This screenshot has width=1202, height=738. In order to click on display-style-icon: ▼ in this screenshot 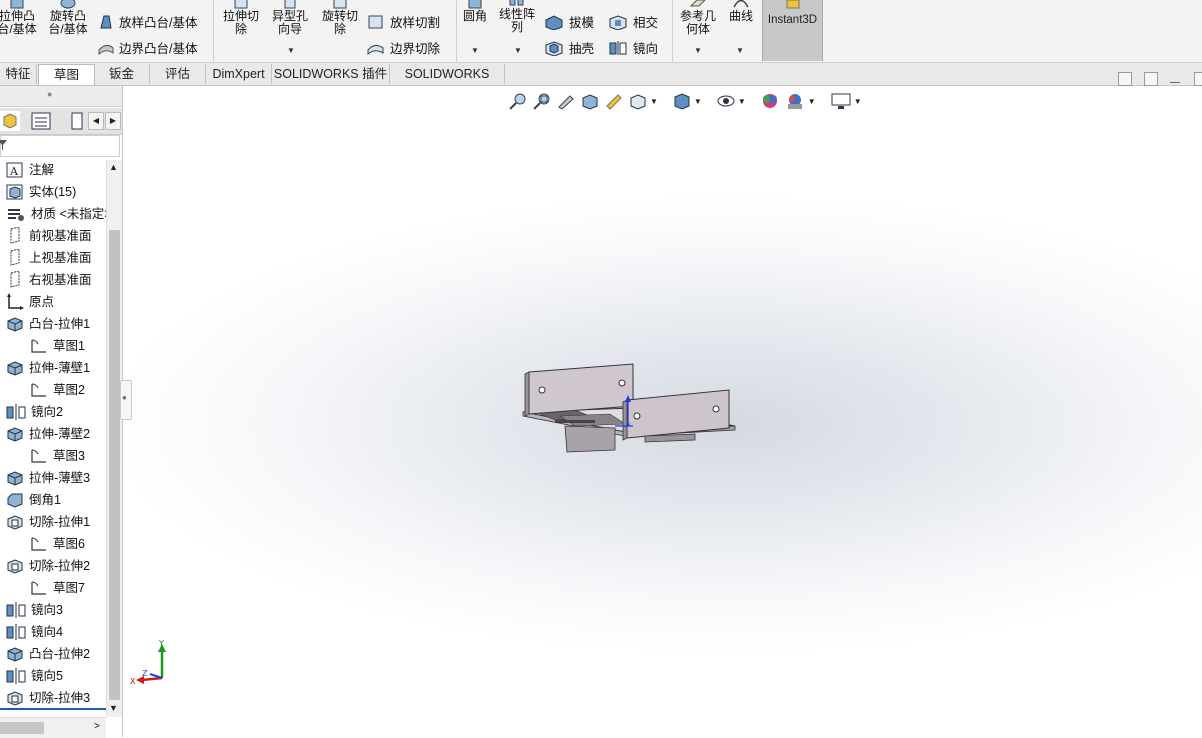, I will do `click(689, 101)`.